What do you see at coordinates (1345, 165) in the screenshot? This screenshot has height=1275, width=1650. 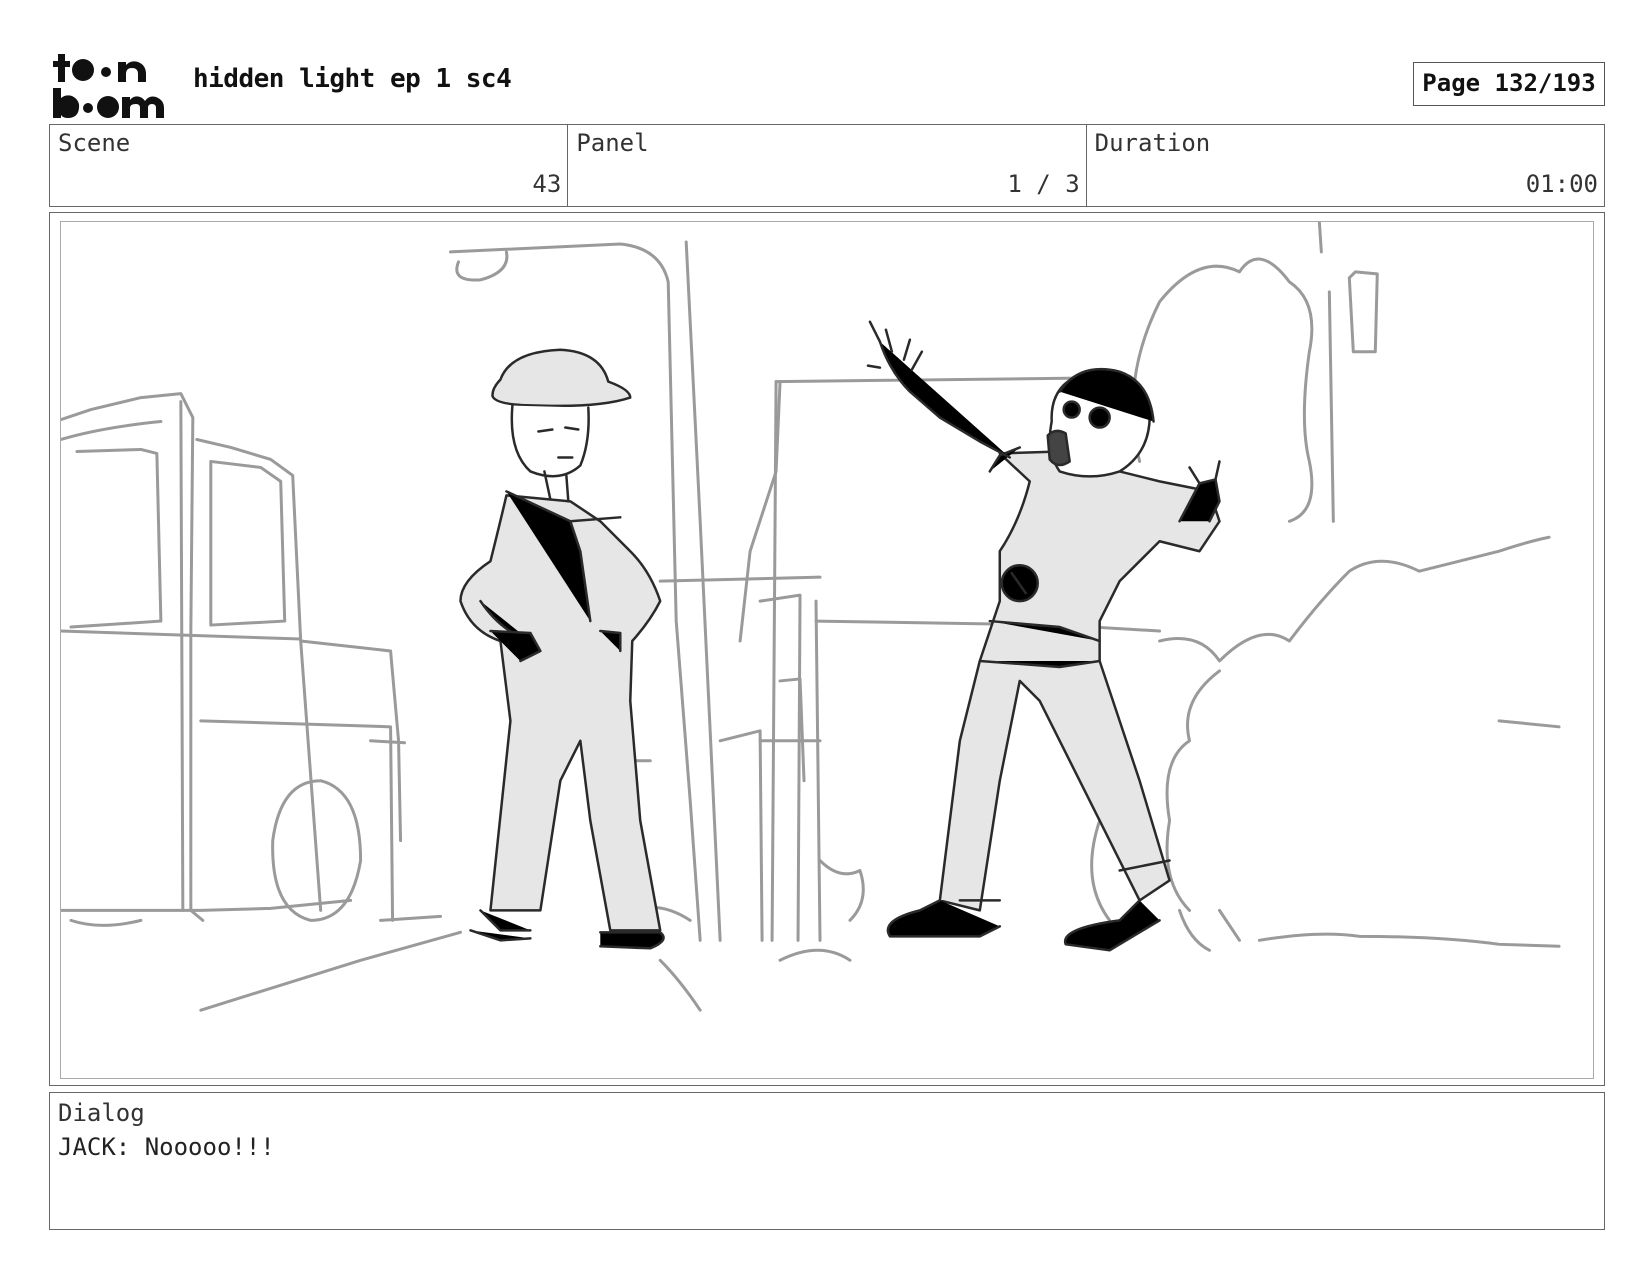 I see `duration-cell: Duration 01:00` at bounding box center [1345, 165].